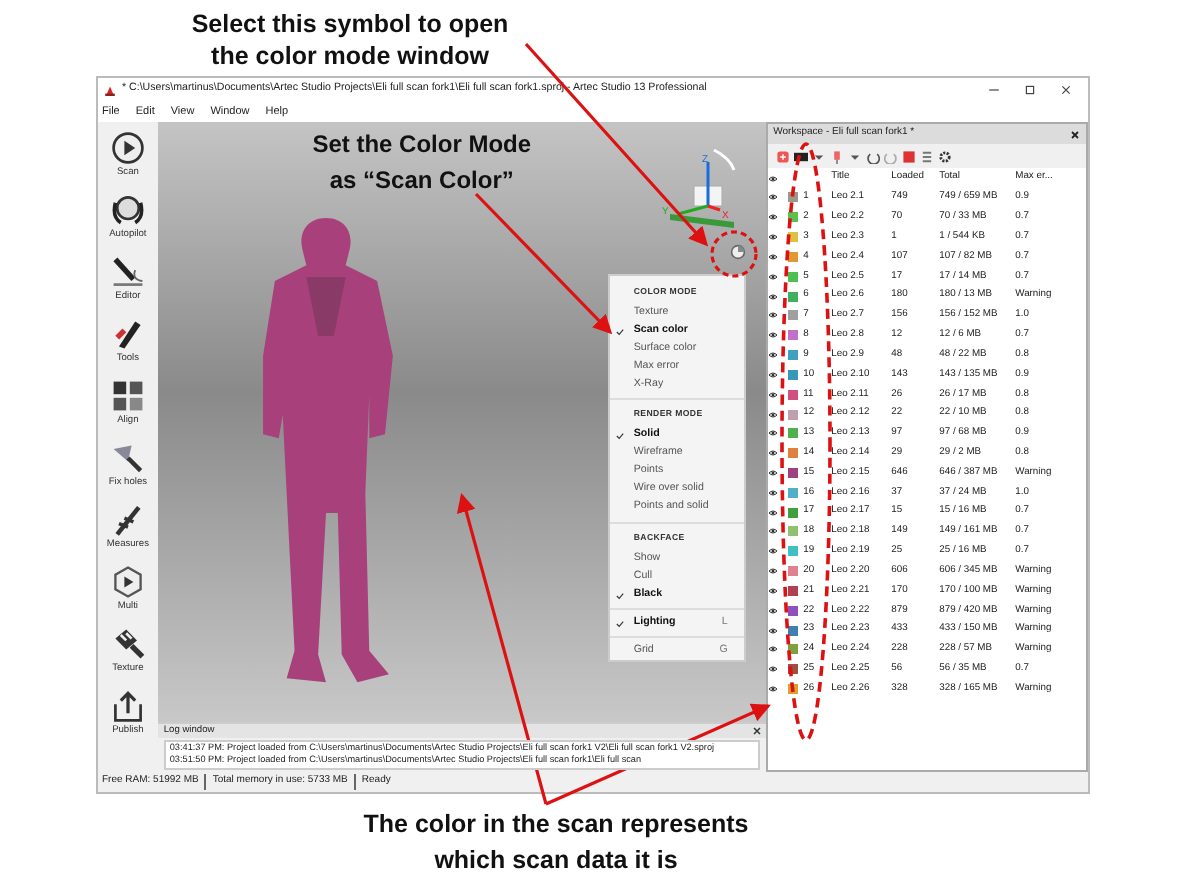 Image resolution: width=1184 pixels, height=888 pixels. Describe the element at coordinates (127, 334) in the screenshot. I see `knife-icon` at that location.